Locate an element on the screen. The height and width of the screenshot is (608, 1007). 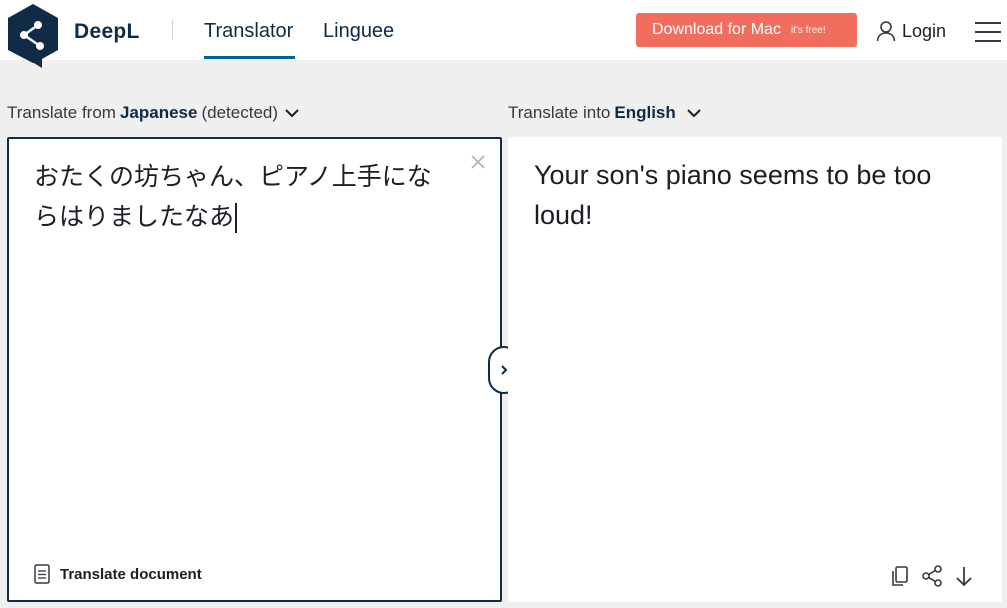
tab-linguee: Linguee is located at coordinates (358, 31).